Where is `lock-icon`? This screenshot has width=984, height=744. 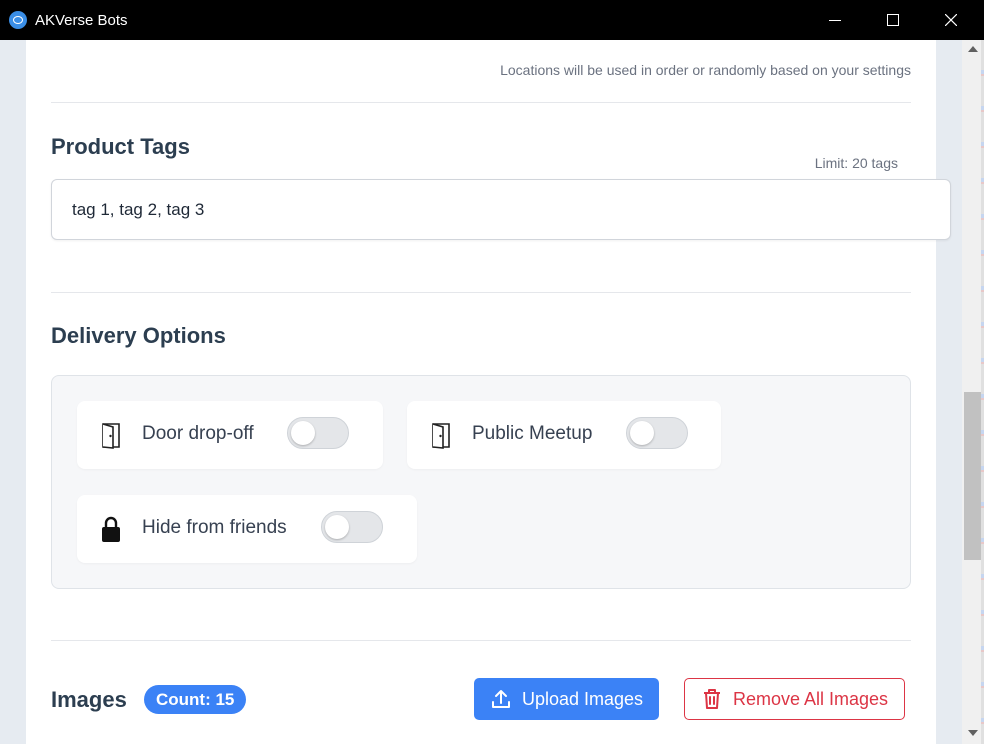 lock-icon is located at coordinates (111, 529).